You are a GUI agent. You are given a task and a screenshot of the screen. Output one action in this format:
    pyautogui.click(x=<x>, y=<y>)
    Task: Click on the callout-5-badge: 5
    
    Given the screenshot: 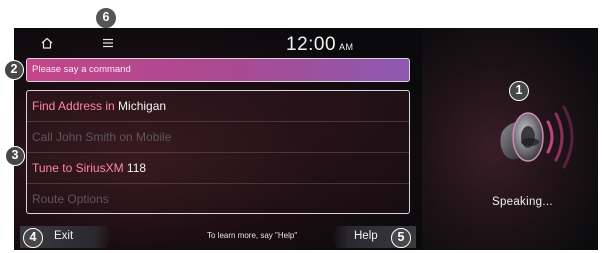 What is the action you would take?
    pyautogui.click(x=401, y=238)
    